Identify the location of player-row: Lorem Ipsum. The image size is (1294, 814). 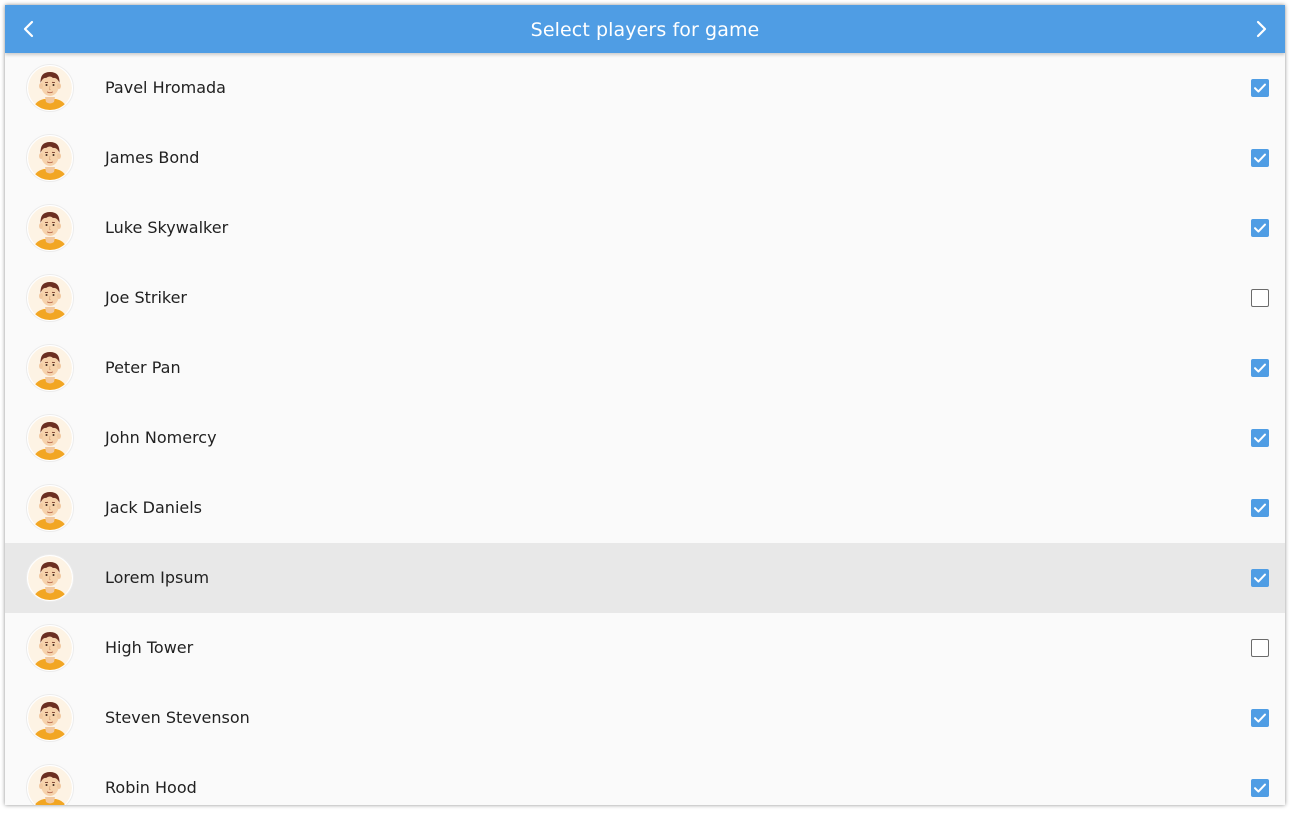
(645, 578).